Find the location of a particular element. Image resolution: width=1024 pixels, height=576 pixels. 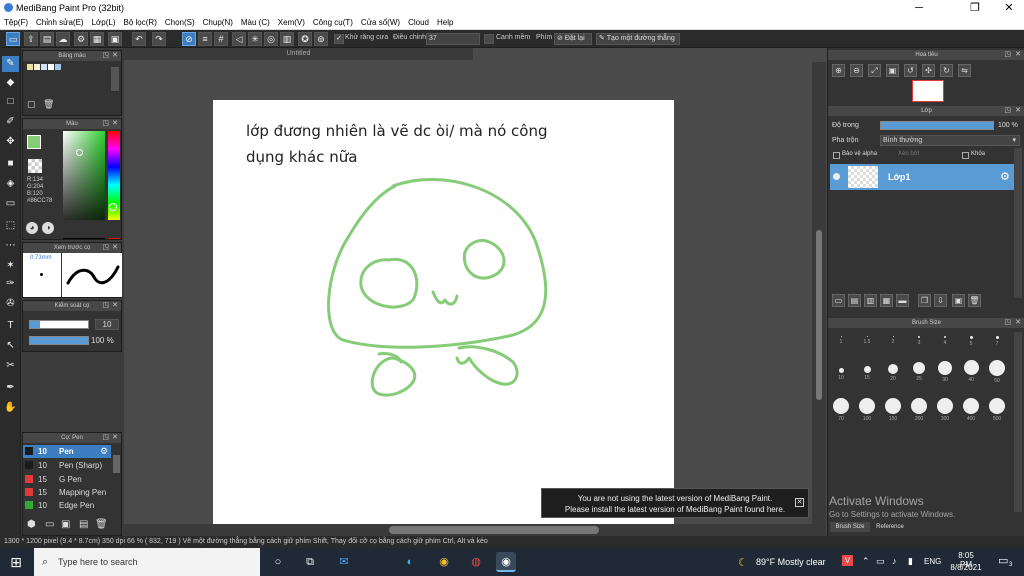

brush-control-close-icon: ✕ is located at coordinates (115, 306).